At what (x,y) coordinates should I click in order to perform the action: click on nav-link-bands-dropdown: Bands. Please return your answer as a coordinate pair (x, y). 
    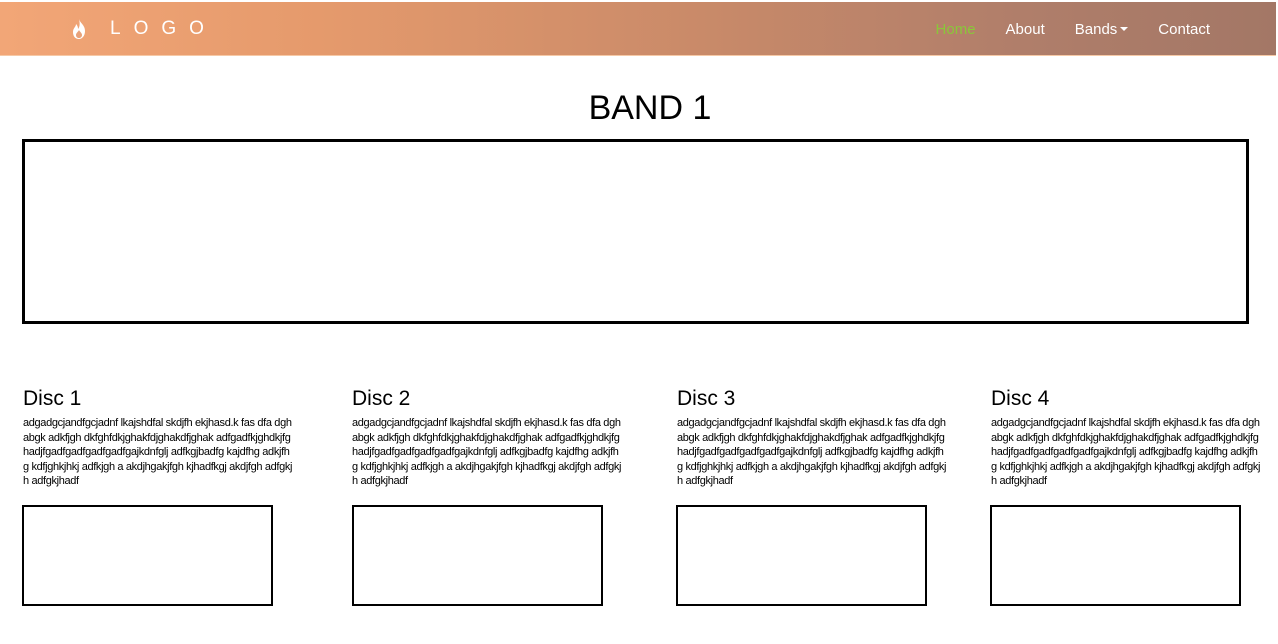
    Looking at the image, I should click on (1102, 29).